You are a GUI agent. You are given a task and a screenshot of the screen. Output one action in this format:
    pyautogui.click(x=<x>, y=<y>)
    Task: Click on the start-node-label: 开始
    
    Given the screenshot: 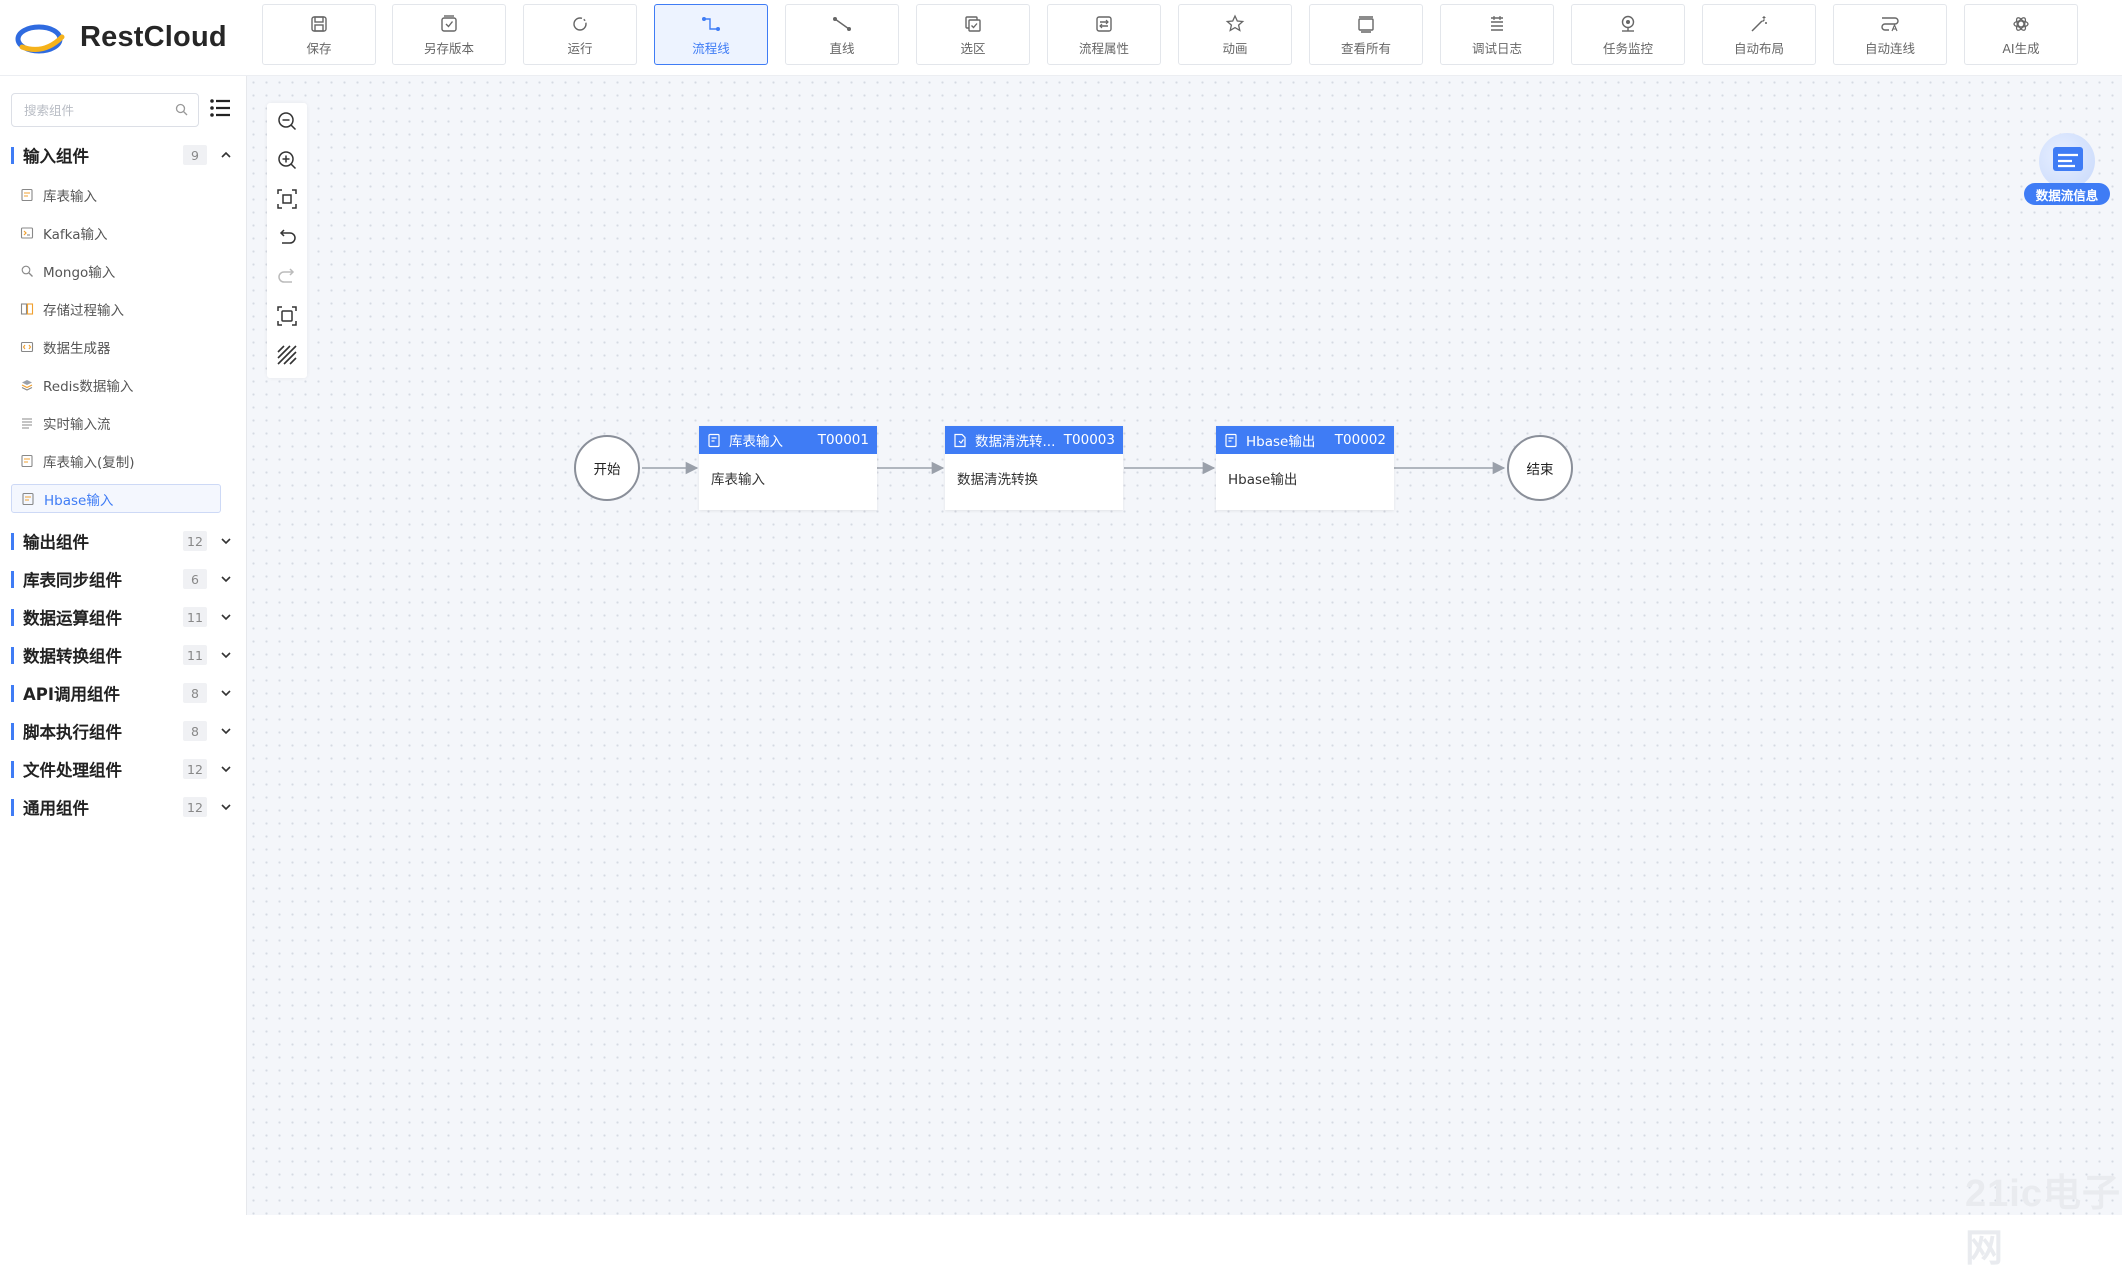 What is the action you would take?
    pyautogui.click(x=607, y=470)
    